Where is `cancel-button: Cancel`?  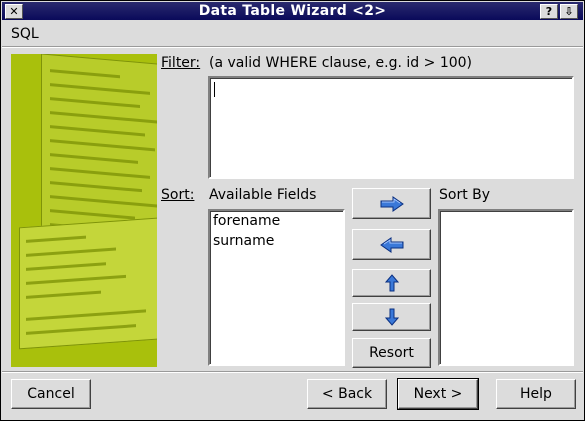
cancel-button: Cancel is located at coordinates (51, 394).